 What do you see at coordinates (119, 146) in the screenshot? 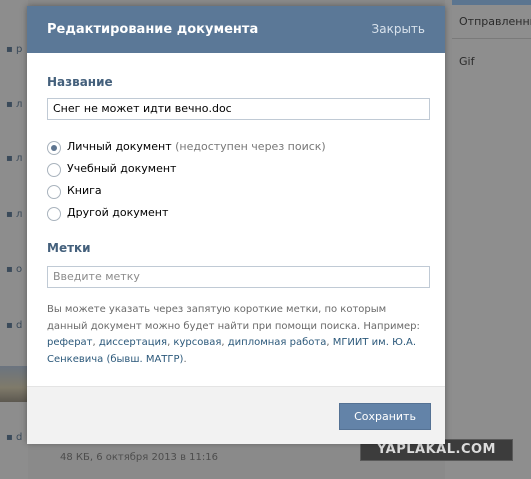
I see `radio-label: Личный документ` at bounding box center [119, 146].